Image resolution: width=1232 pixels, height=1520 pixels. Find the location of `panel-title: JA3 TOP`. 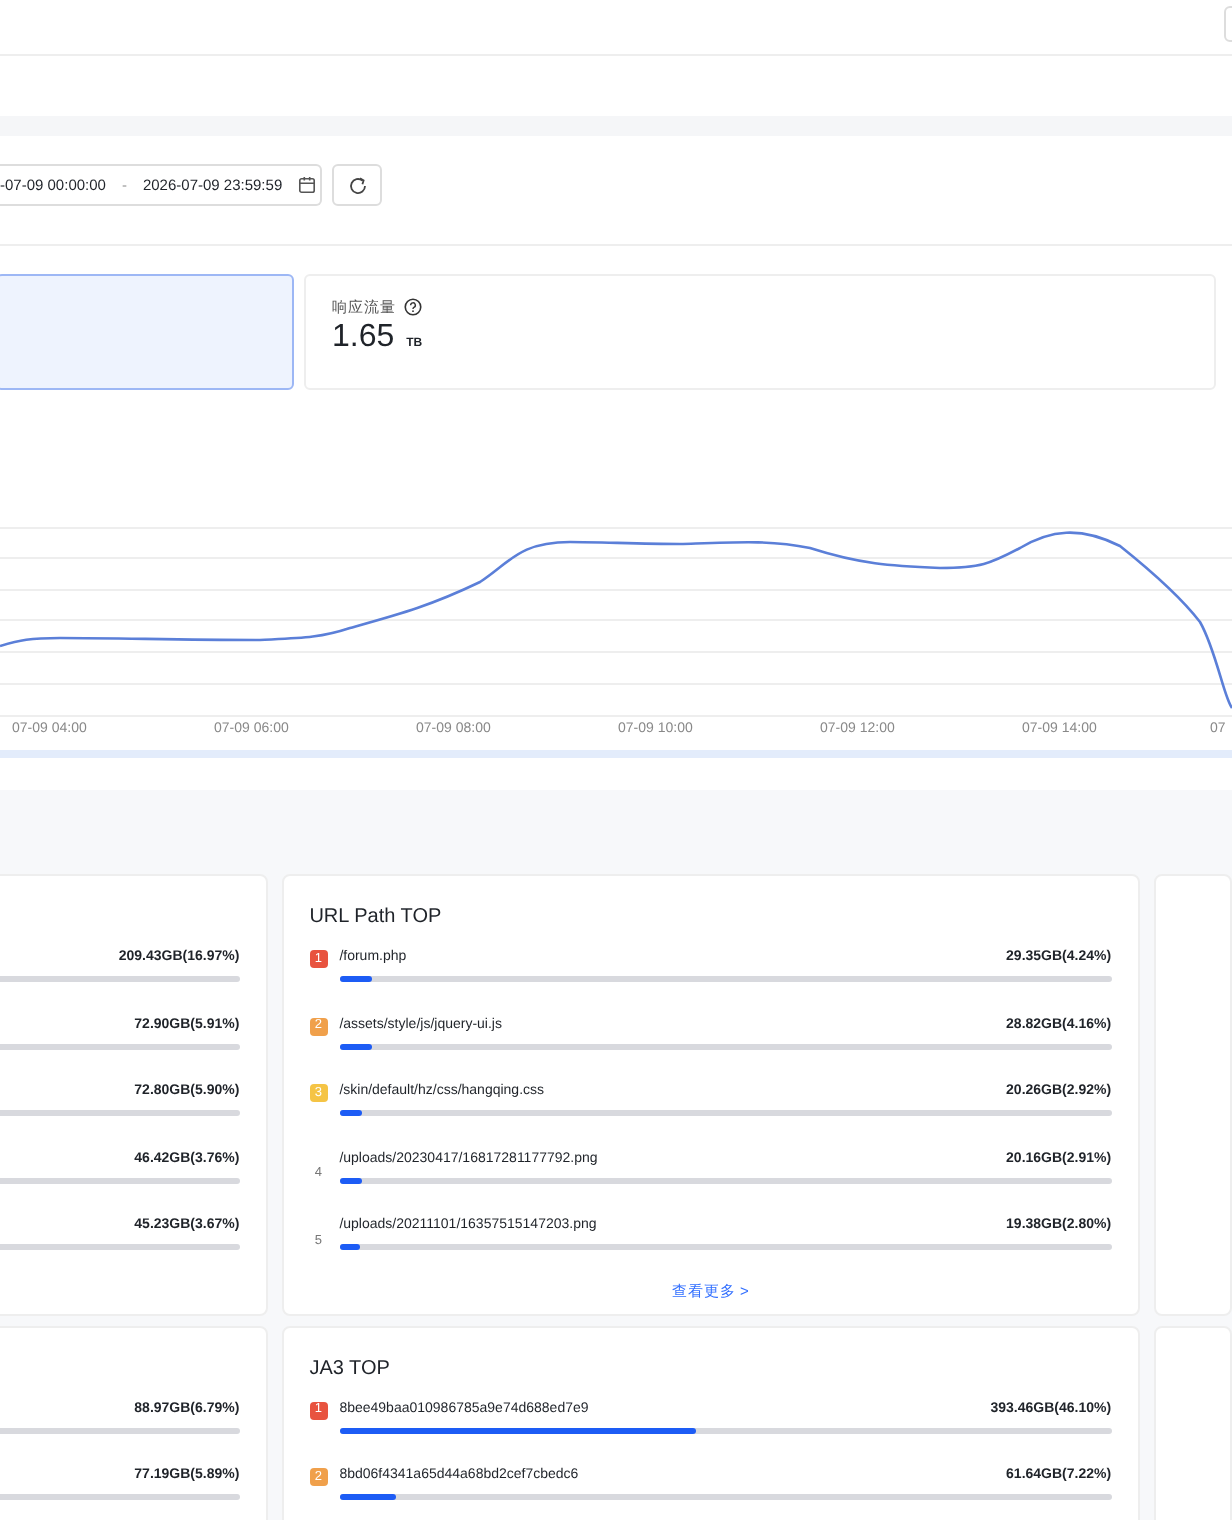

panel-title: JA3 TOP is located at coordinates (349, 1368).